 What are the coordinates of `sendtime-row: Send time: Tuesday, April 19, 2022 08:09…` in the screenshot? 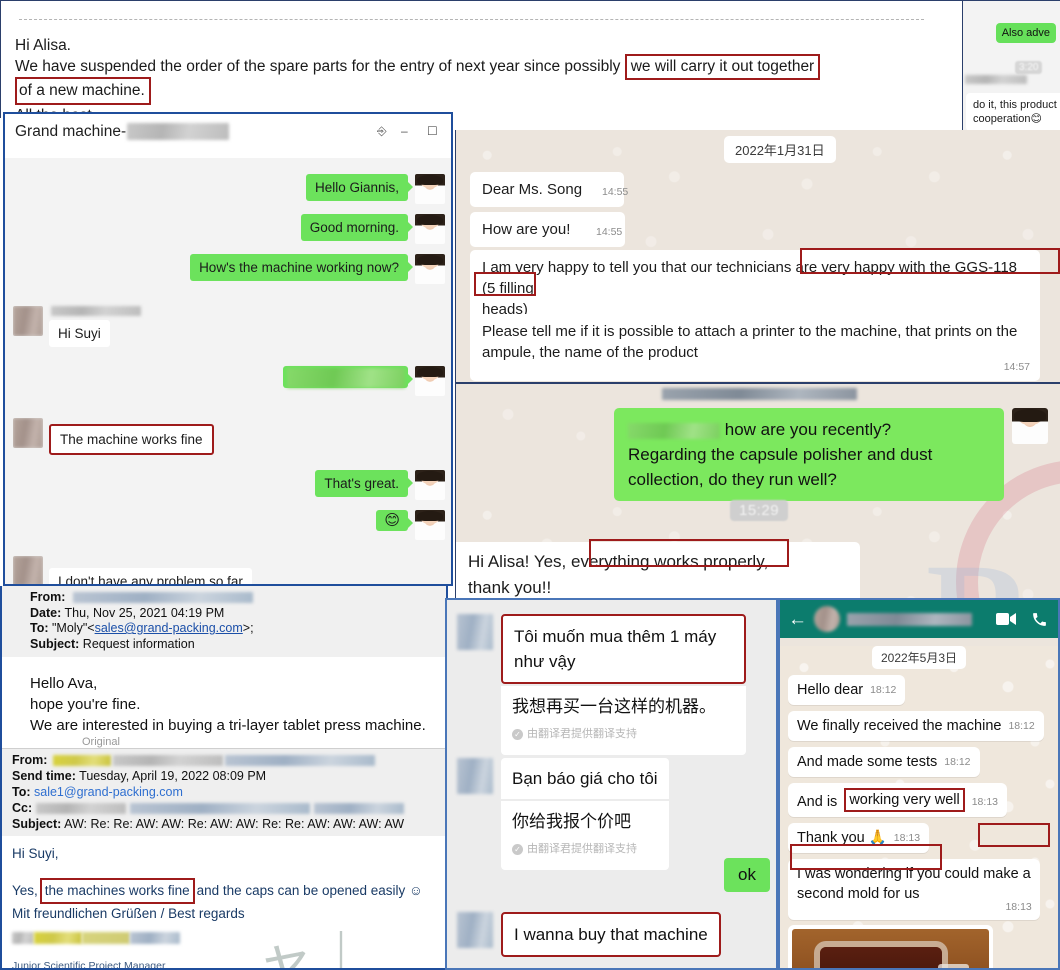 It's located at (229, 776).